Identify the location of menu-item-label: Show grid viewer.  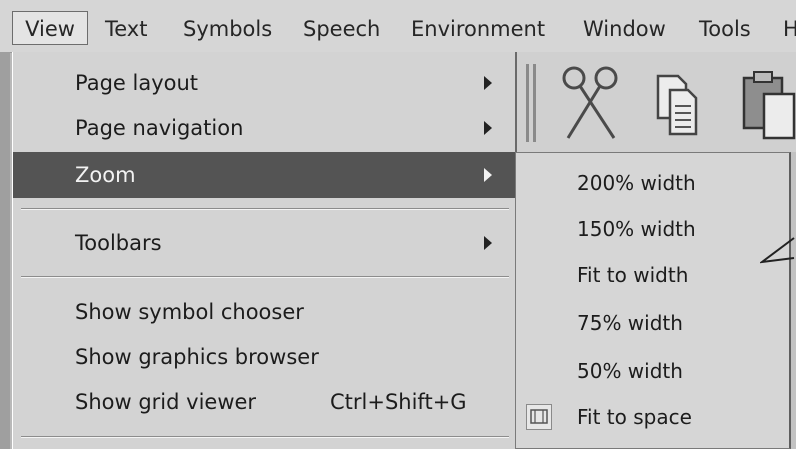
(166, 402).